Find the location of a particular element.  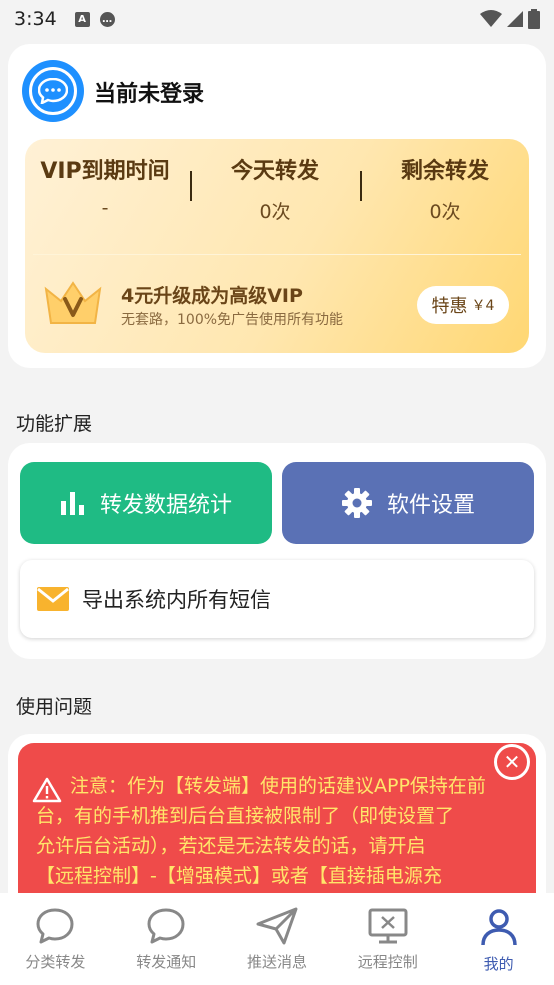

section-title-functions: 功能扩展 is located at coordinates (54, 424).